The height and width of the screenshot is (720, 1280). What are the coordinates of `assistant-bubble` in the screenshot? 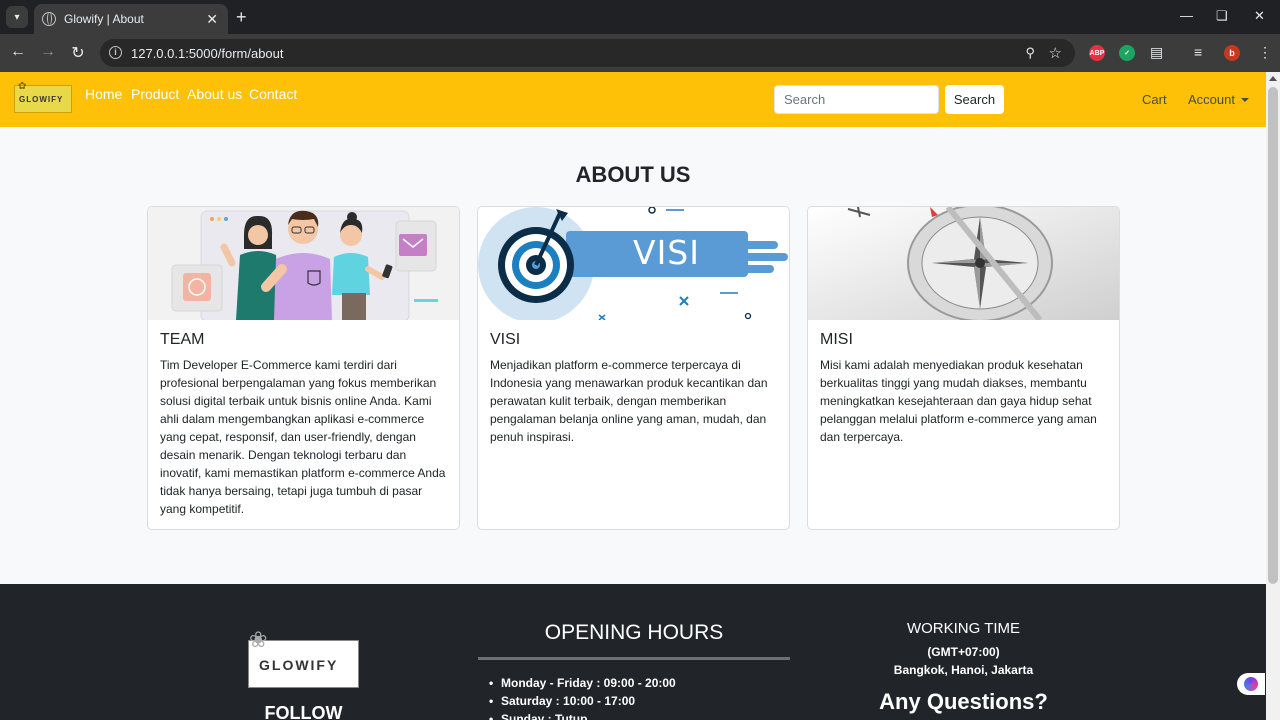 It's located at (1251, 684).